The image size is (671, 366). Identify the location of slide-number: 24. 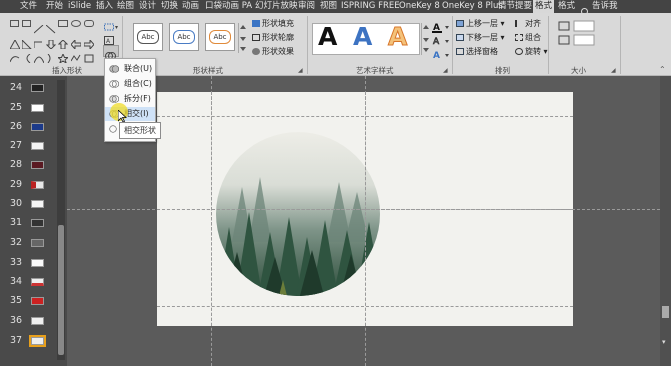
(16, 87).